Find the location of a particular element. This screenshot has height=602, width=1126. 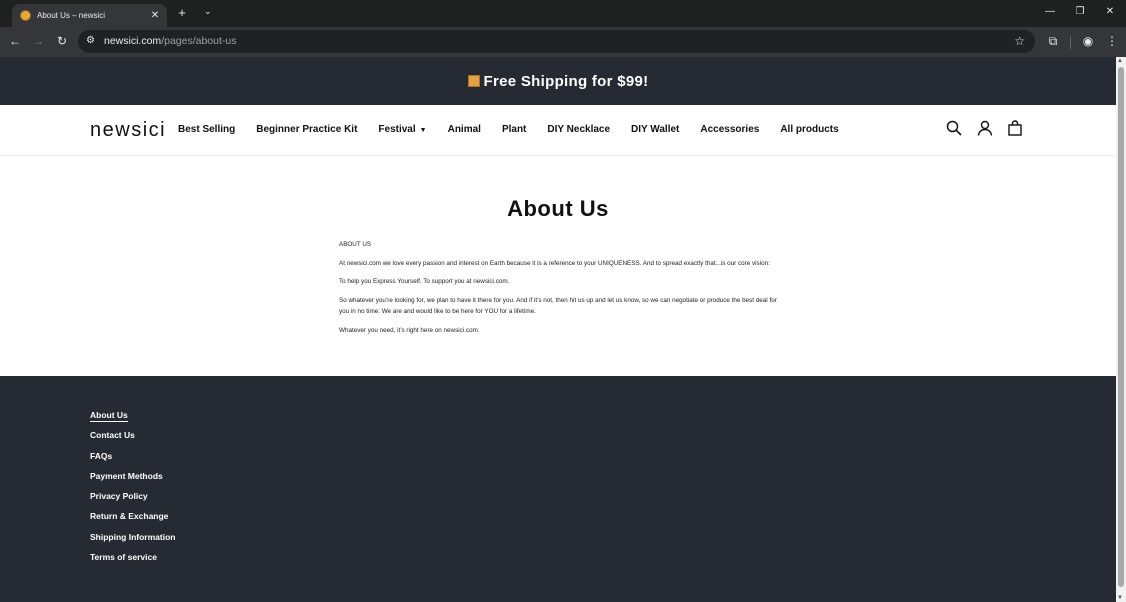

chevron-down-icon: ▼ is located at coordinates (423, 130).